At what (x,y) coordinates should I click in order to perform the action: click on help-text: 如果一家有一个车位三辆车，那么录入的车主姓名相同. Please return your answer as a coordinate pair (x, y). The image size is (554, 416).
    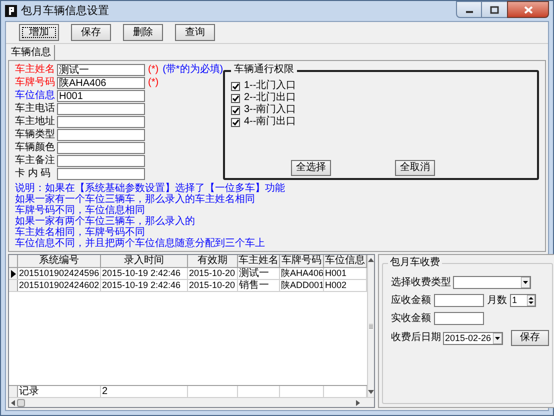
    Looking at the image, I should click on (135, 199).